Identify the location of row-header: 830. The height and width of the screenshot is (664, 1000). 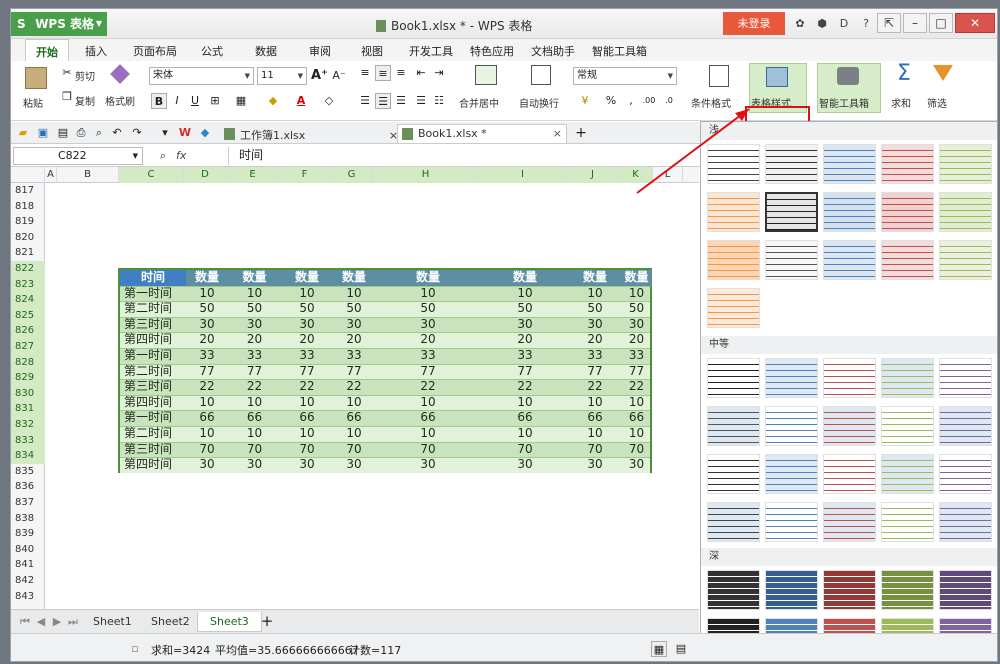
(28, 393).